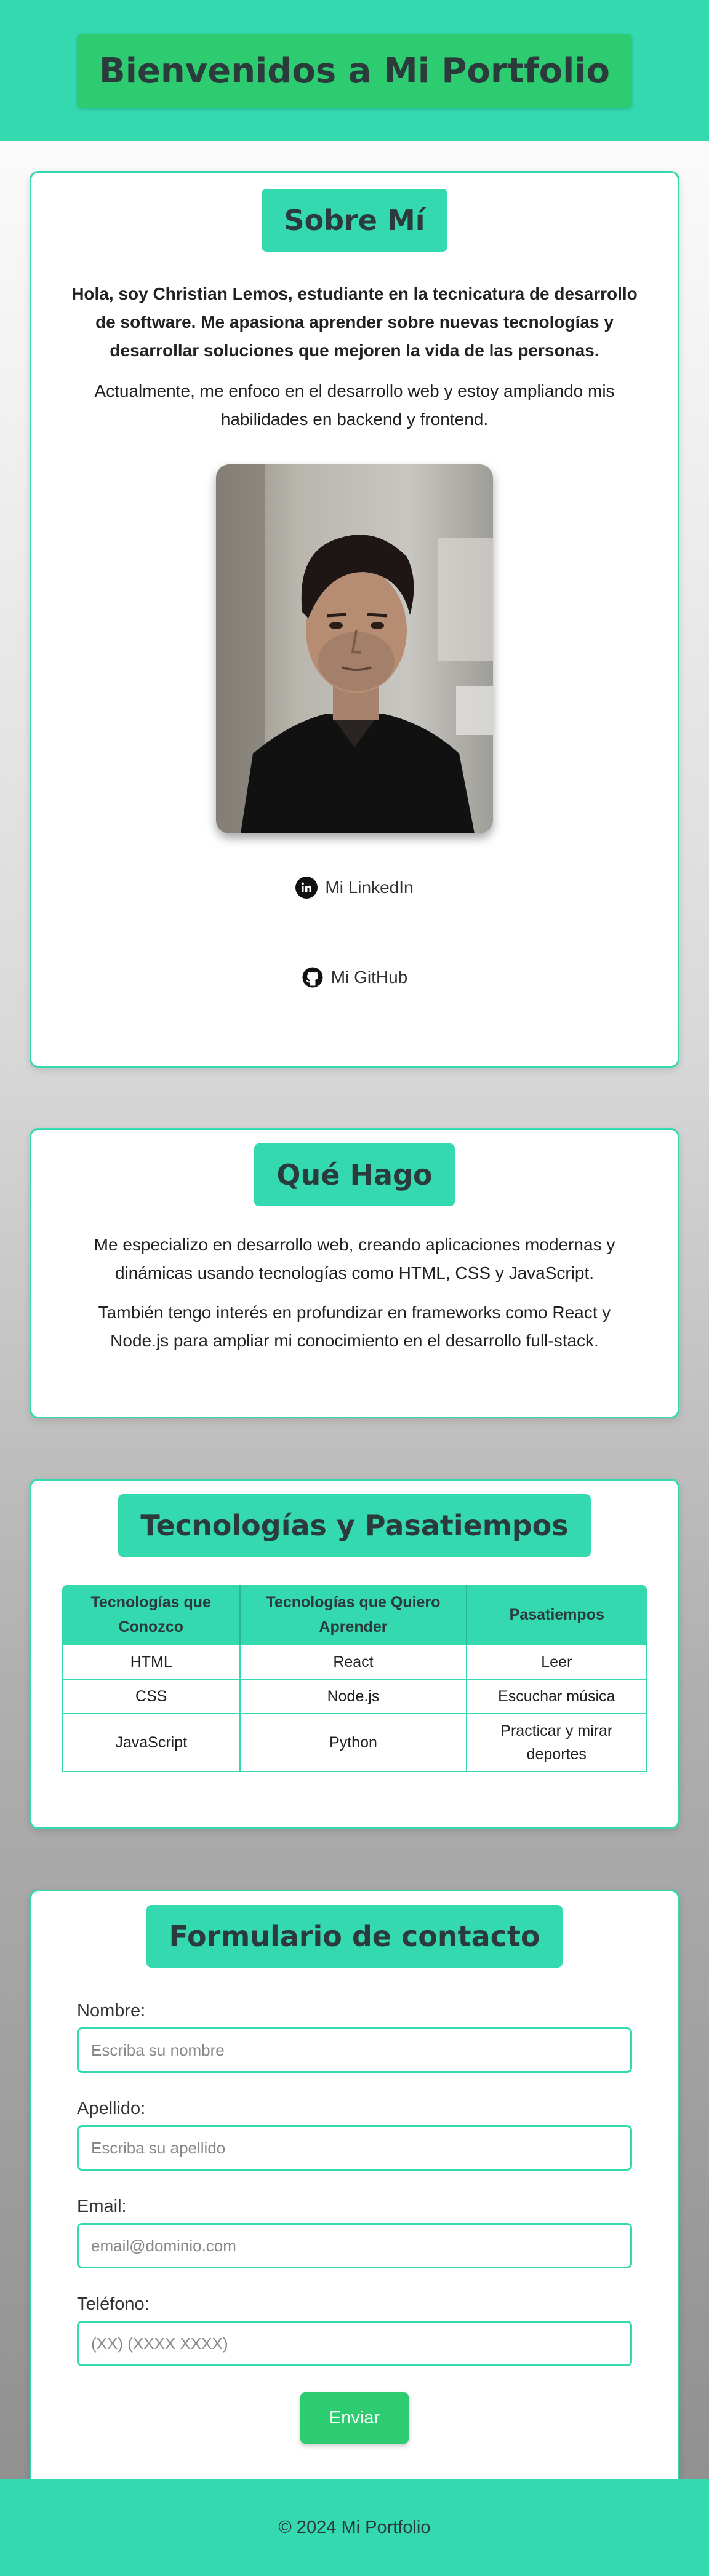 The image size is (709, 2576). What do you see at coordinates (151, 1615) in the screenshot?
I see `table-header: Tecnologías que Conozco` at bounding box center [151, 1615].